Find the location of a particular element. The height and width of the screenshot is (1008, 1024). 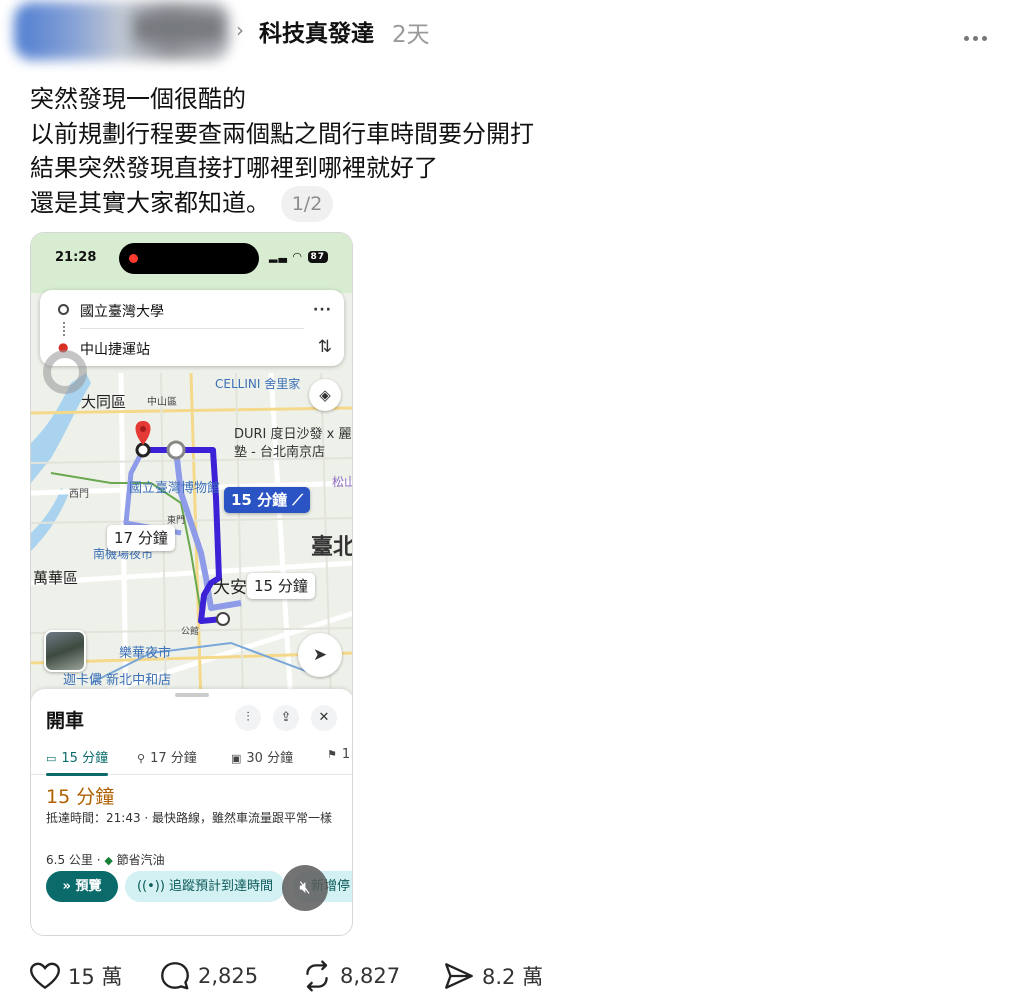

comment-count: 2,825 is located at coordinates (228, 976).